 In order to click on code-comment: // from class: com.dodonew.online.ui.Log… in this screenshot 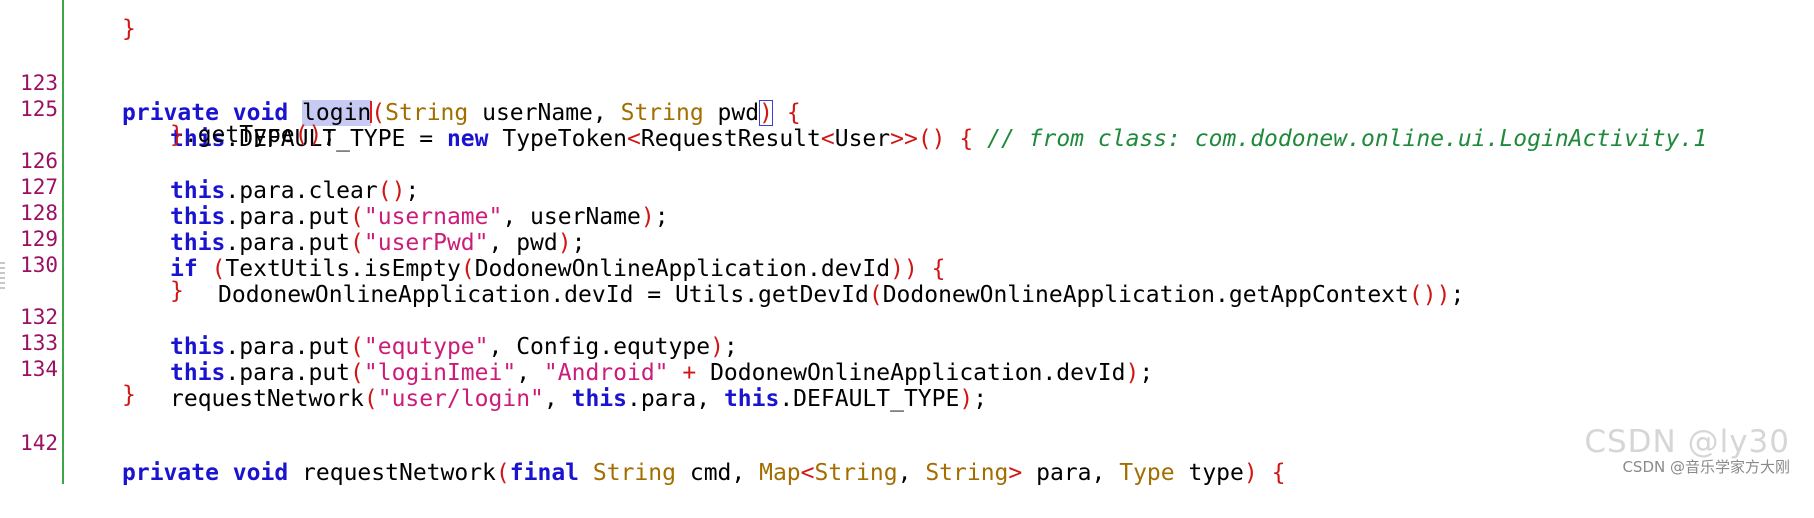, I will do `click(1347, 139)`.